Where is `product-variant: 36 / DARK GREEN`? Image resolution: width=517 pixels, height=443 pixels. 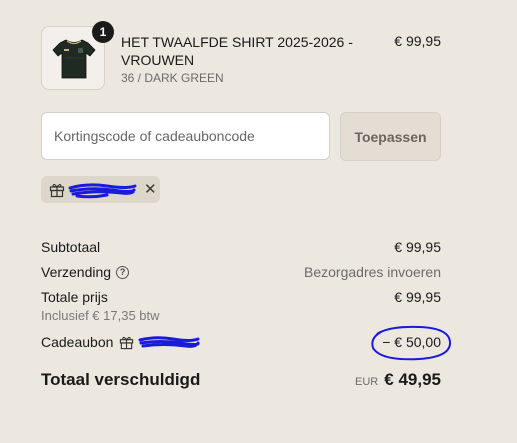
product-variant: 36 / DARK GREEN is located at coordinates (172, 78).